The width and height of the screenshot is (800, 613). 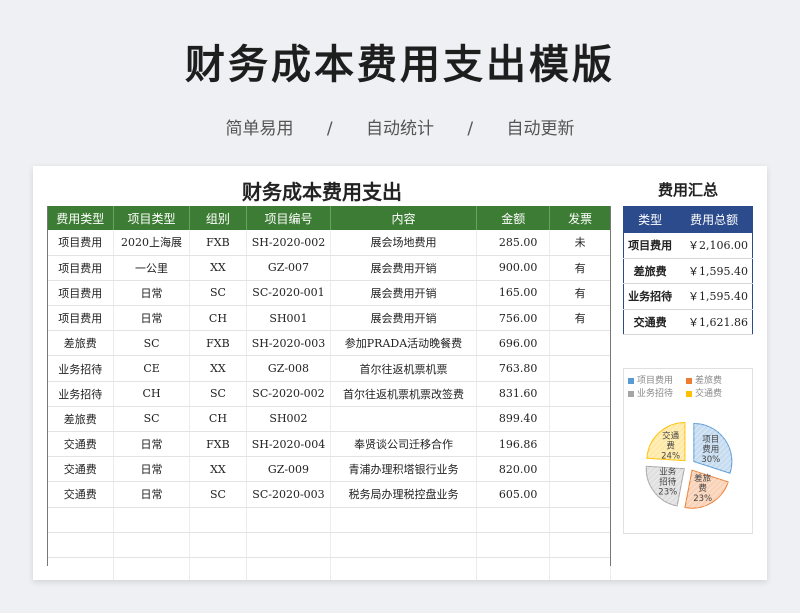 What do you see at coordinates (650, 245) in the screenshot?
I see `summary-type-cell: 项目费用` at bounding box center [650, 245].